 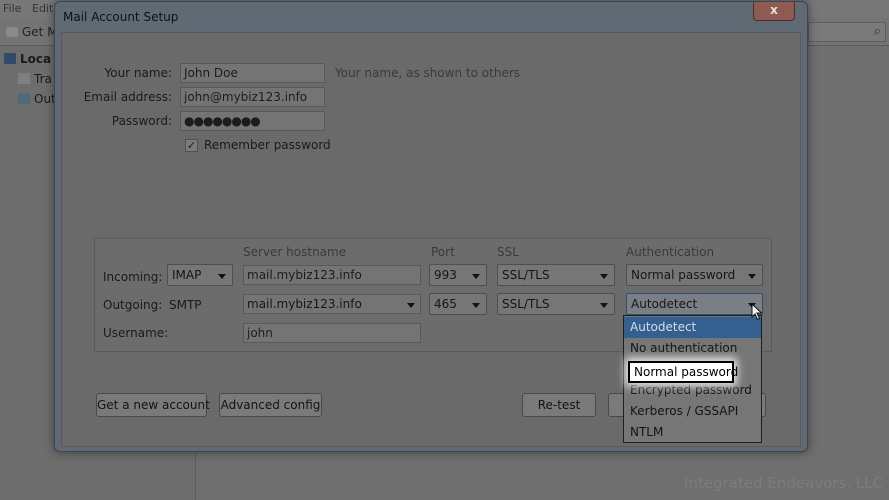 What do you see at coordinates (458, 304) in the screenshot?
I see `outgoing-port-select: 465` at bounding box center [458, 304].